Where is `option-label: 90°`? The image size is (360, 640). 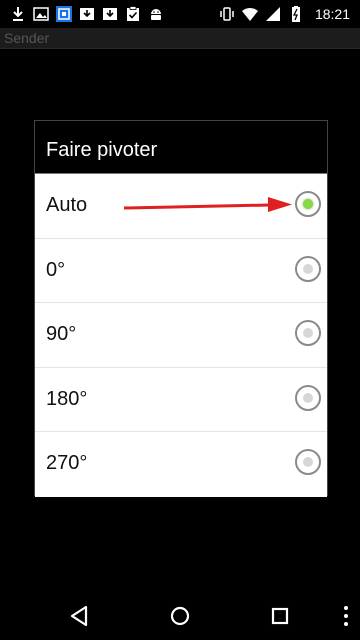 option-label: 90° is located at coordinates (61, 334).